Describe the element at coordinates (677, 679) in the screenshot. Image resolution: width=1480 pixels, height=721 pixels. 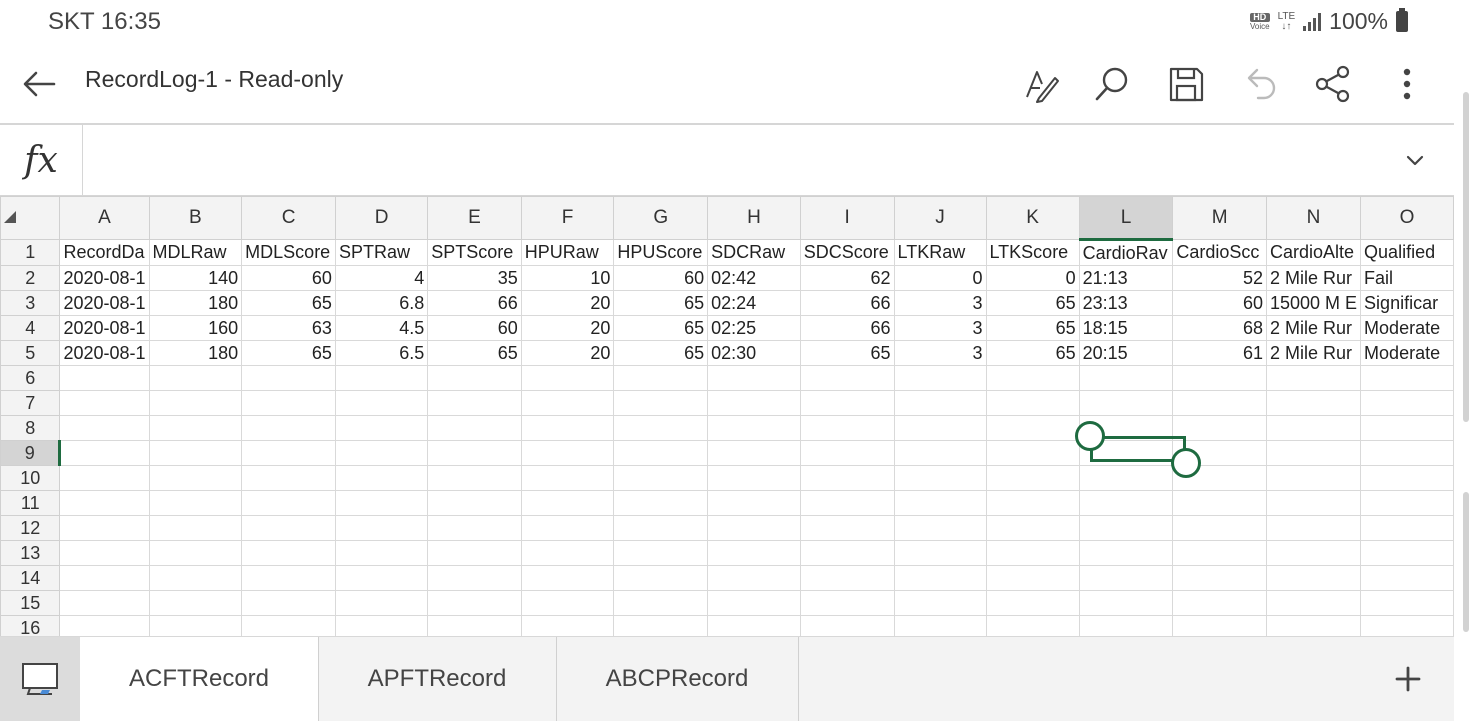
I see `tab-abcprecord: ABCPRecord` at that location.